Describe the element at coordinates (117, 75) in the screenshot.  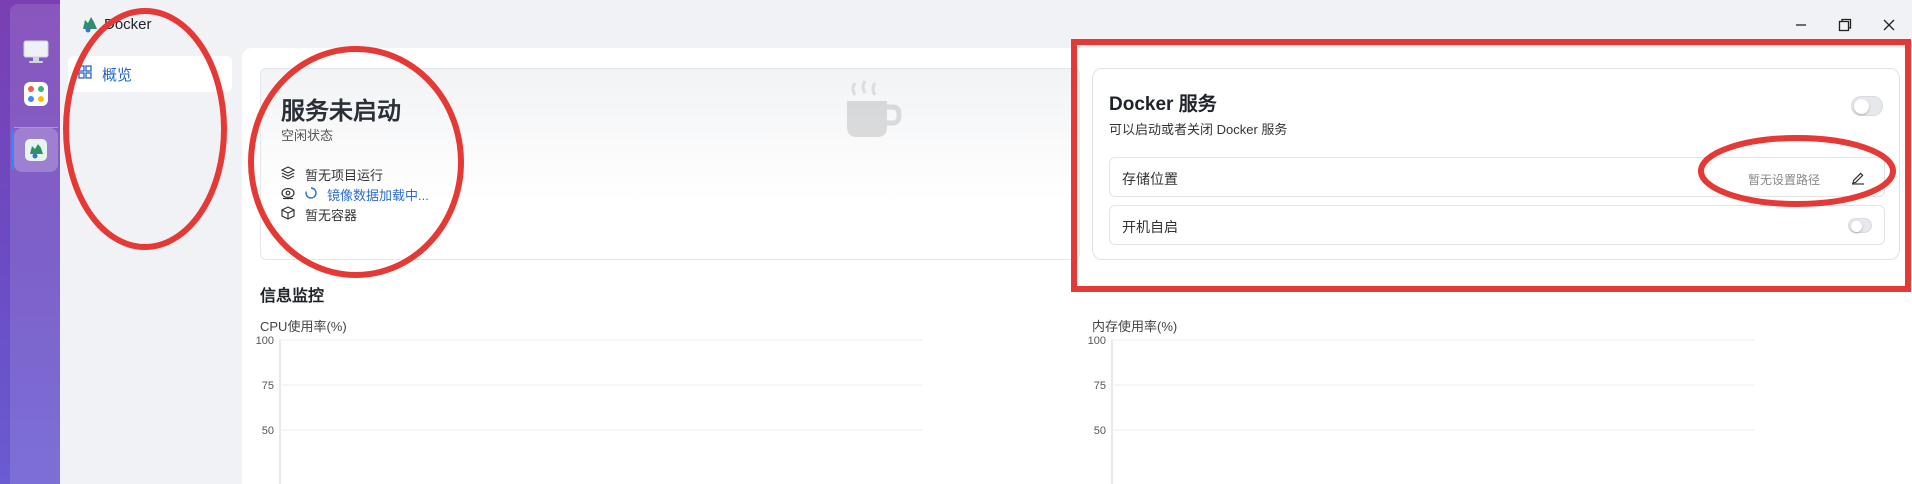
I see `sidebar-item-label: 概览` at that location.